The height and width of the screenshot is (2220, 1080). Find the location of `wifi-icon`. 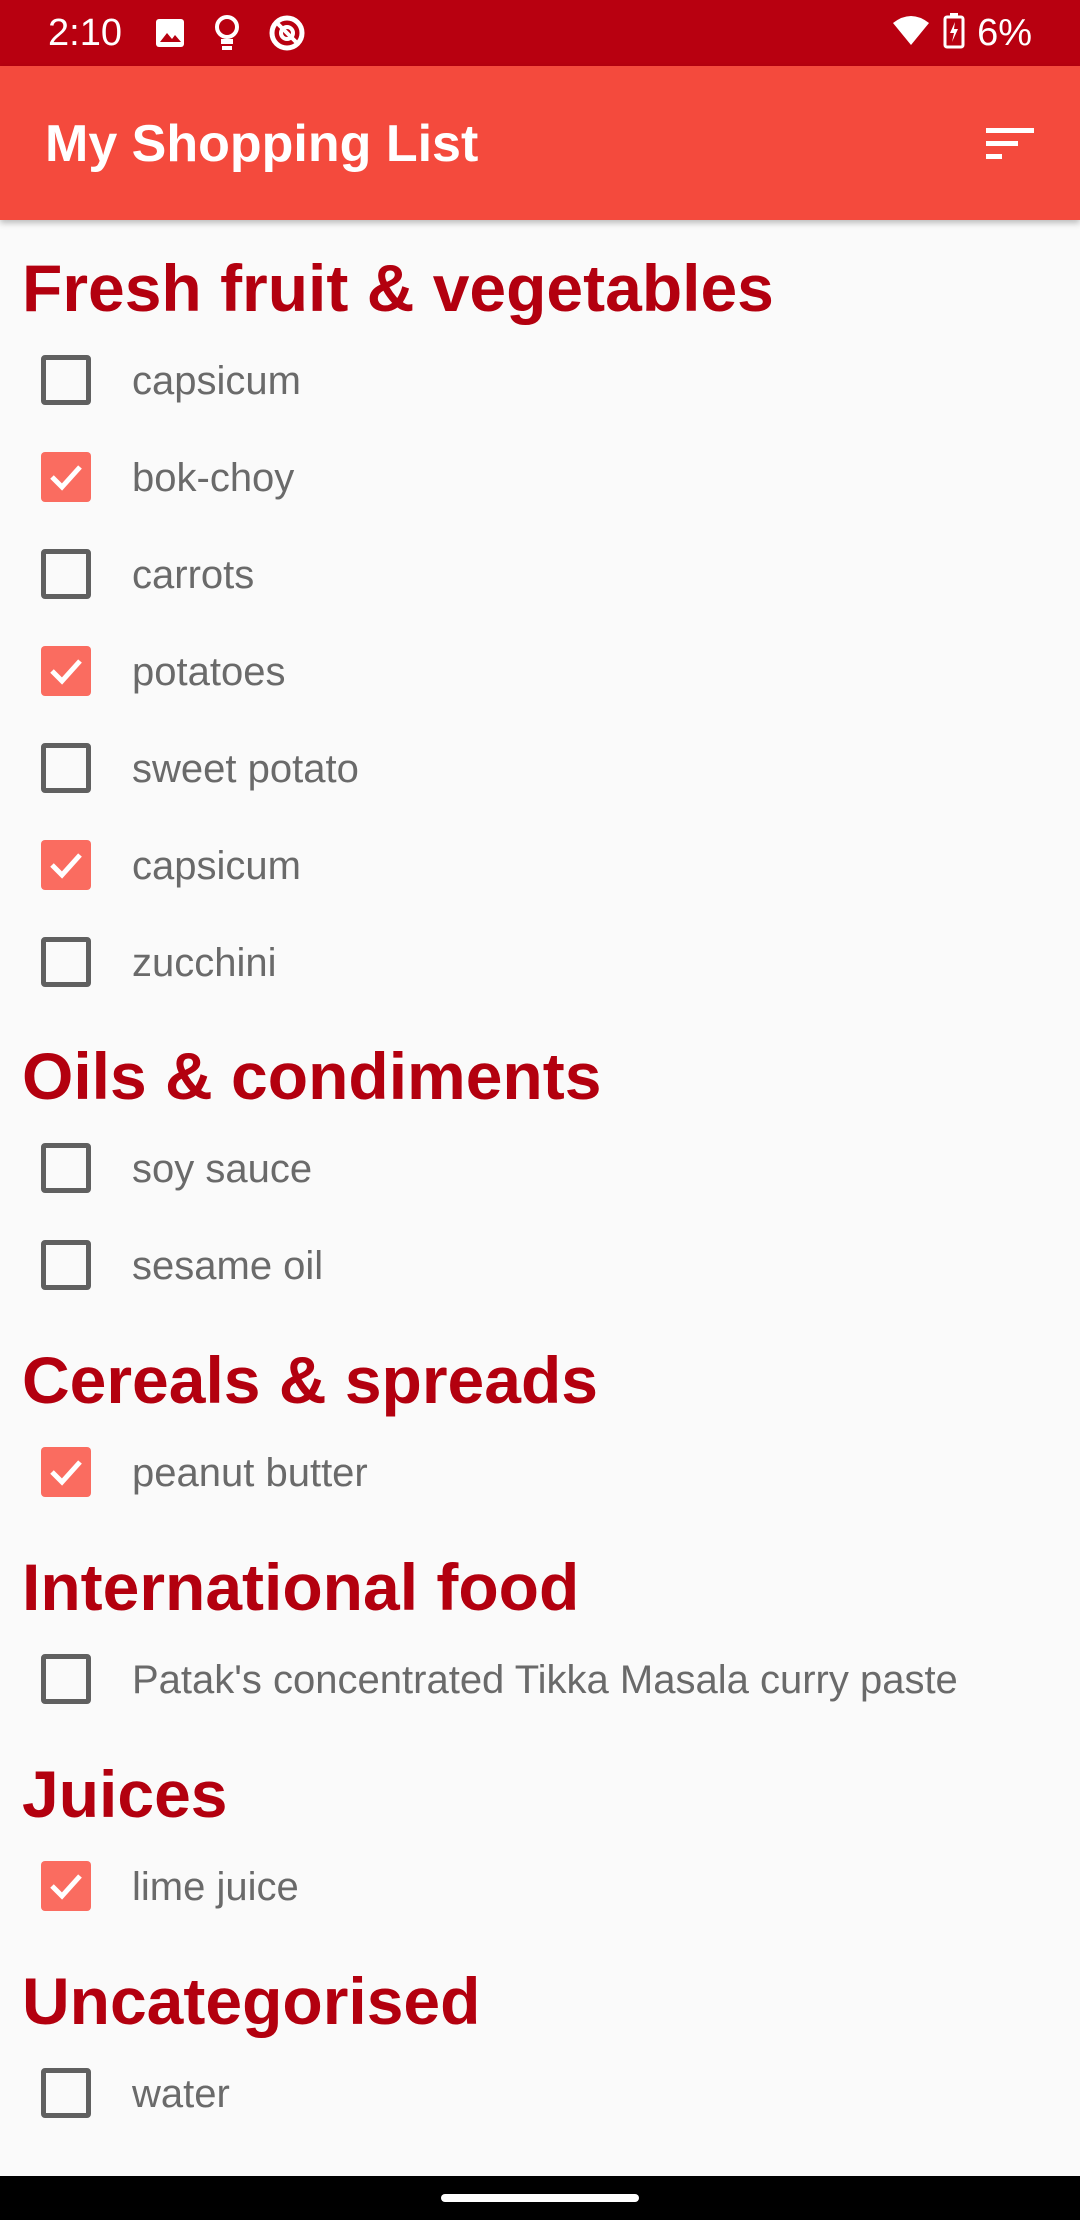

wifi-icon is located at coordinates (911, 33).